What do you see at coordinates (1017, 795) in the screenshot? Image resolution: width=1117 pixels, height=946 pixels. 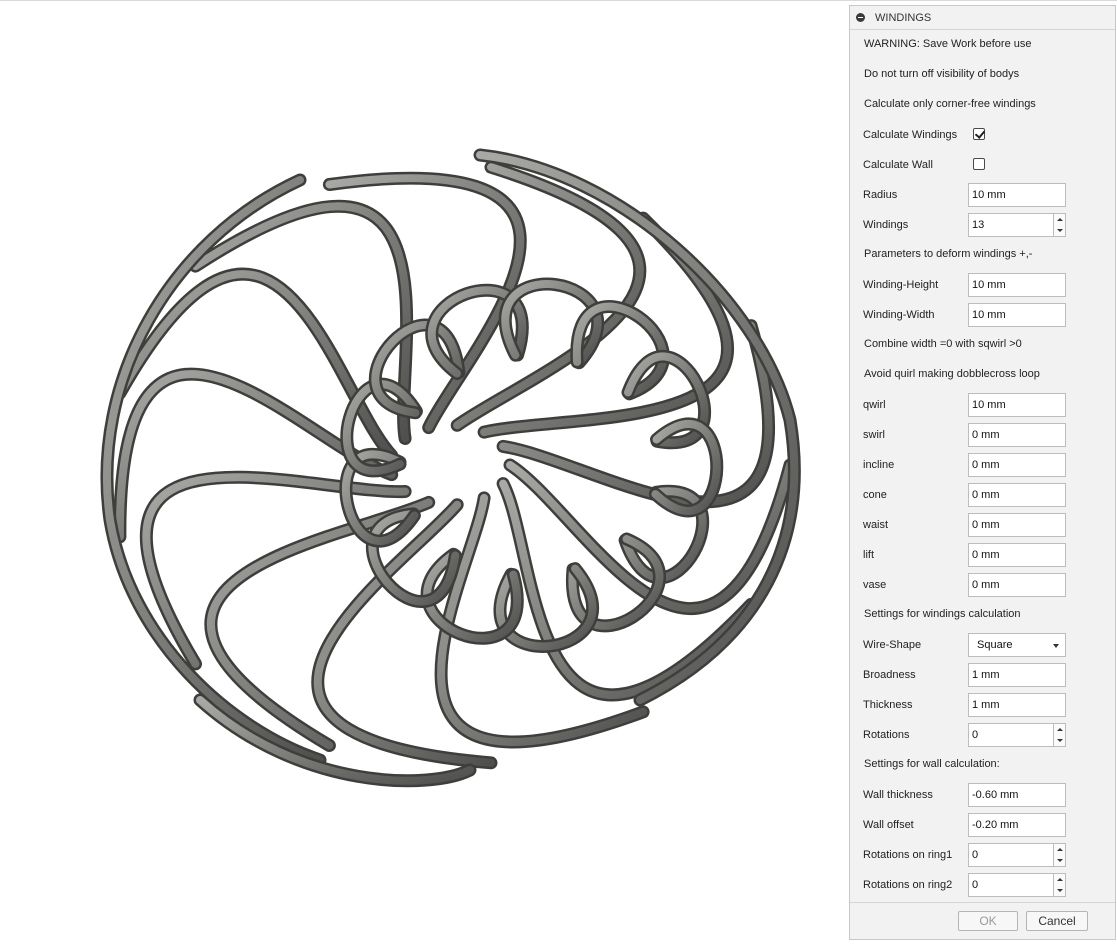 I see `wall-thickness-input` at bounding box center [1017, 795].